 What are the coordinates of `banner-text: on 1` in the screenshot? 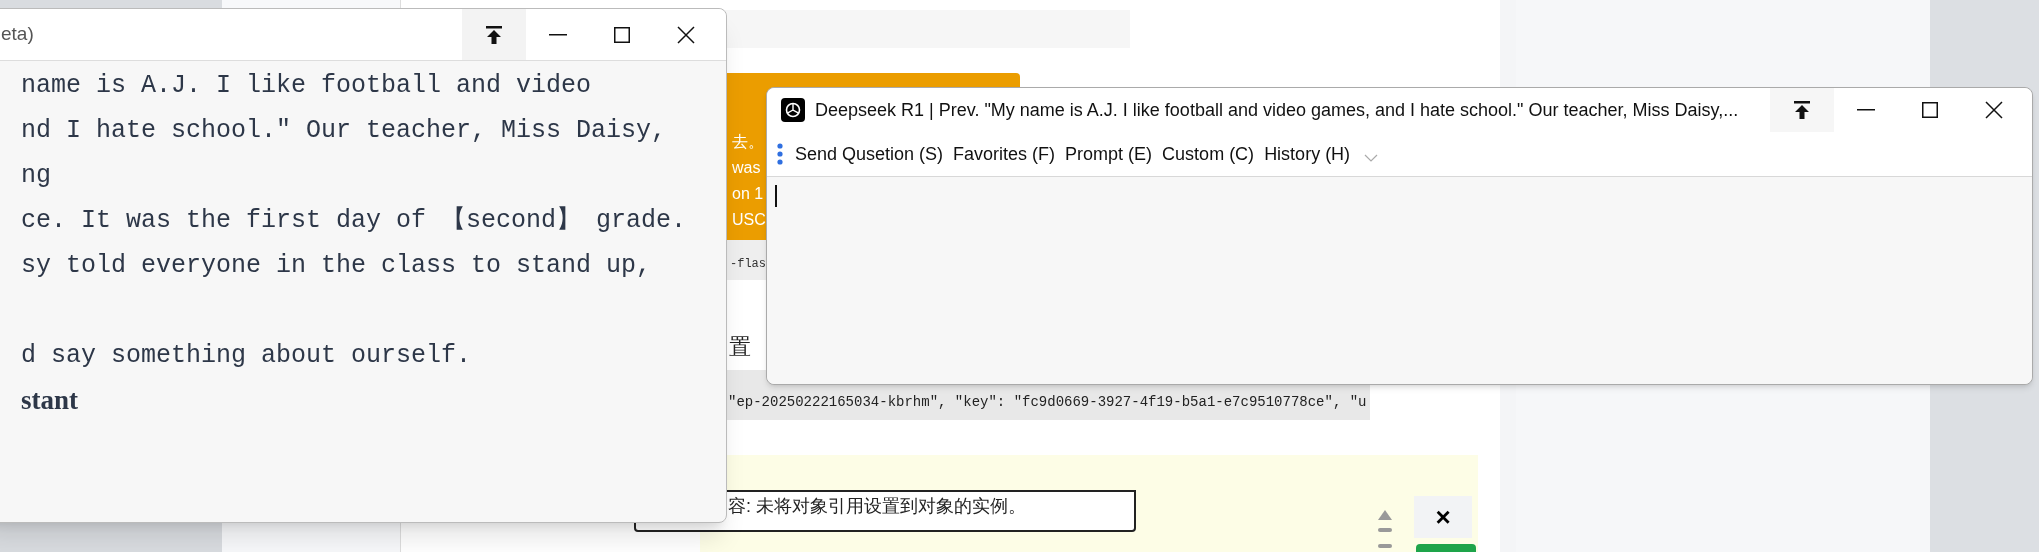 It's located at (748, 194).